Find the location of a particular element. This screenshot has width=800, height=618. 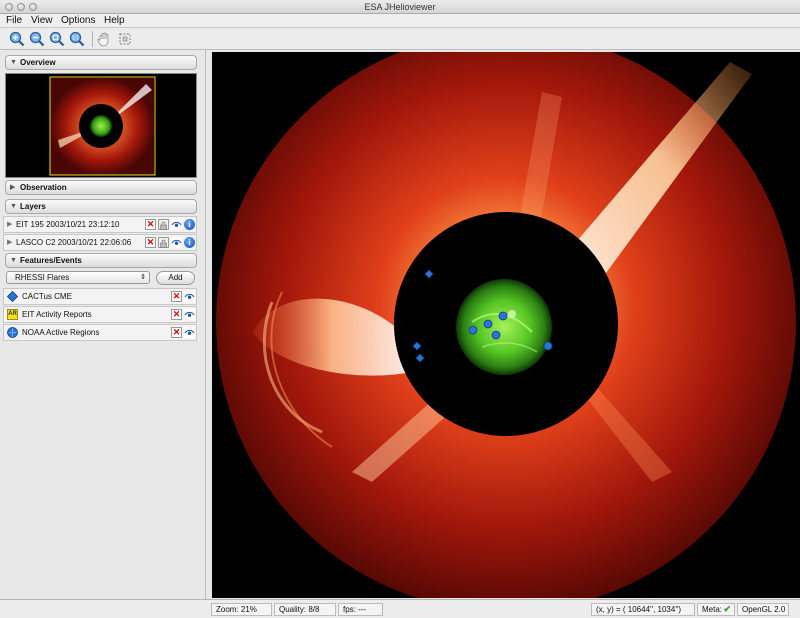

window-title: ESA JHelioviewer is located at coordinates (400, 7).